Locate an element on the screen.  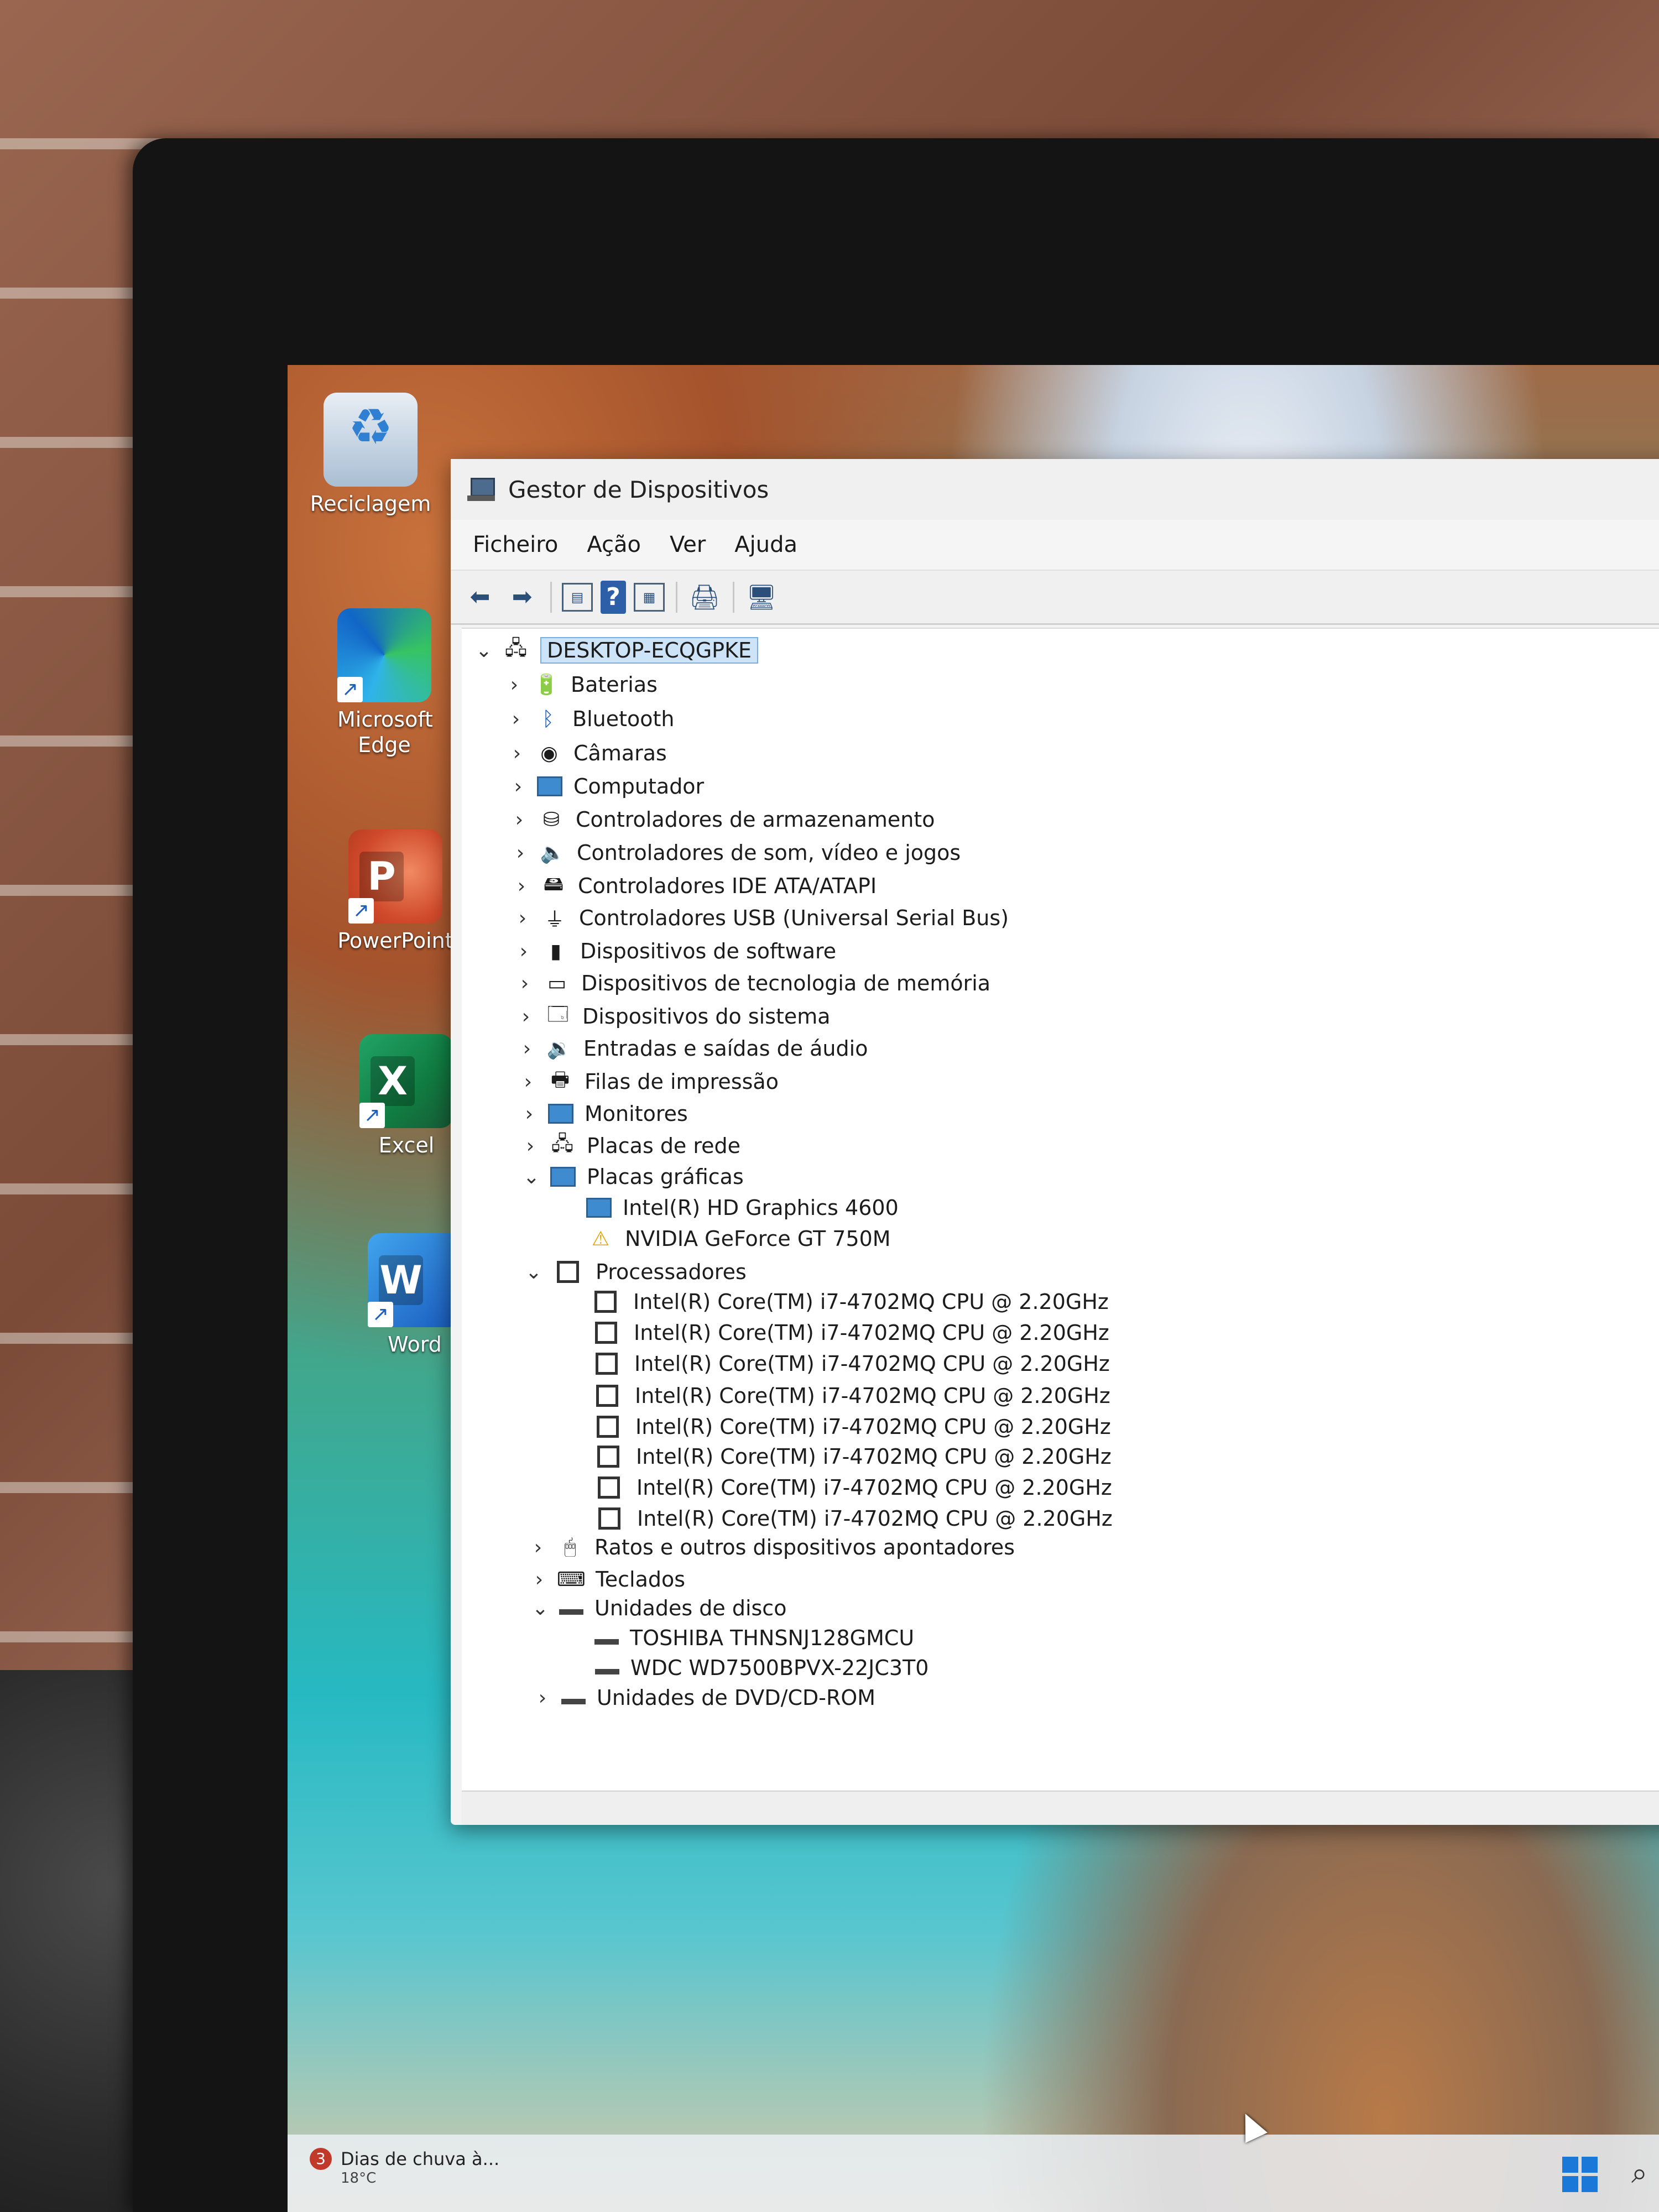
tree-root: ⌄ 🖧 DESKTOP-ECQGPKE is located at coordinates (616, 650).